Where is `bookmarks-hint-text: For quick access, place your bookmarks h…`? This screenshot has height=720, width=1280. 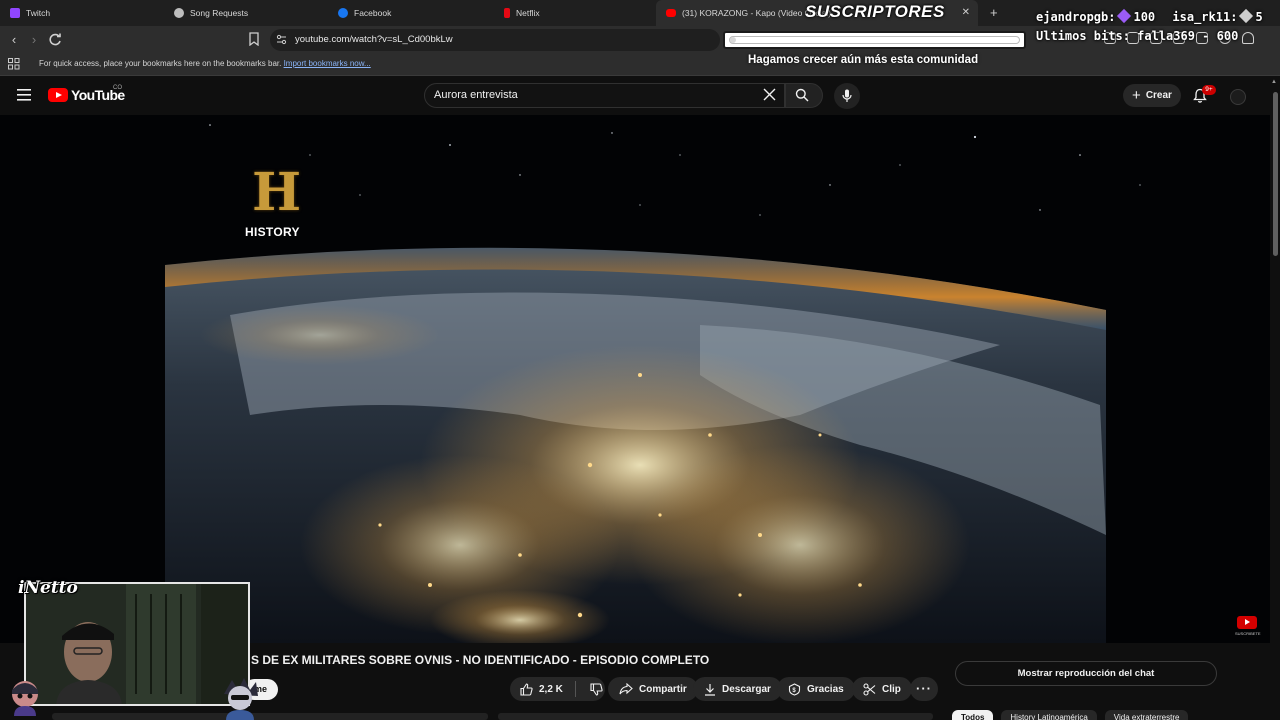 bookmarks-hint-text: For quick access, place your bookmarks h… is located at coordinates (160, 63).